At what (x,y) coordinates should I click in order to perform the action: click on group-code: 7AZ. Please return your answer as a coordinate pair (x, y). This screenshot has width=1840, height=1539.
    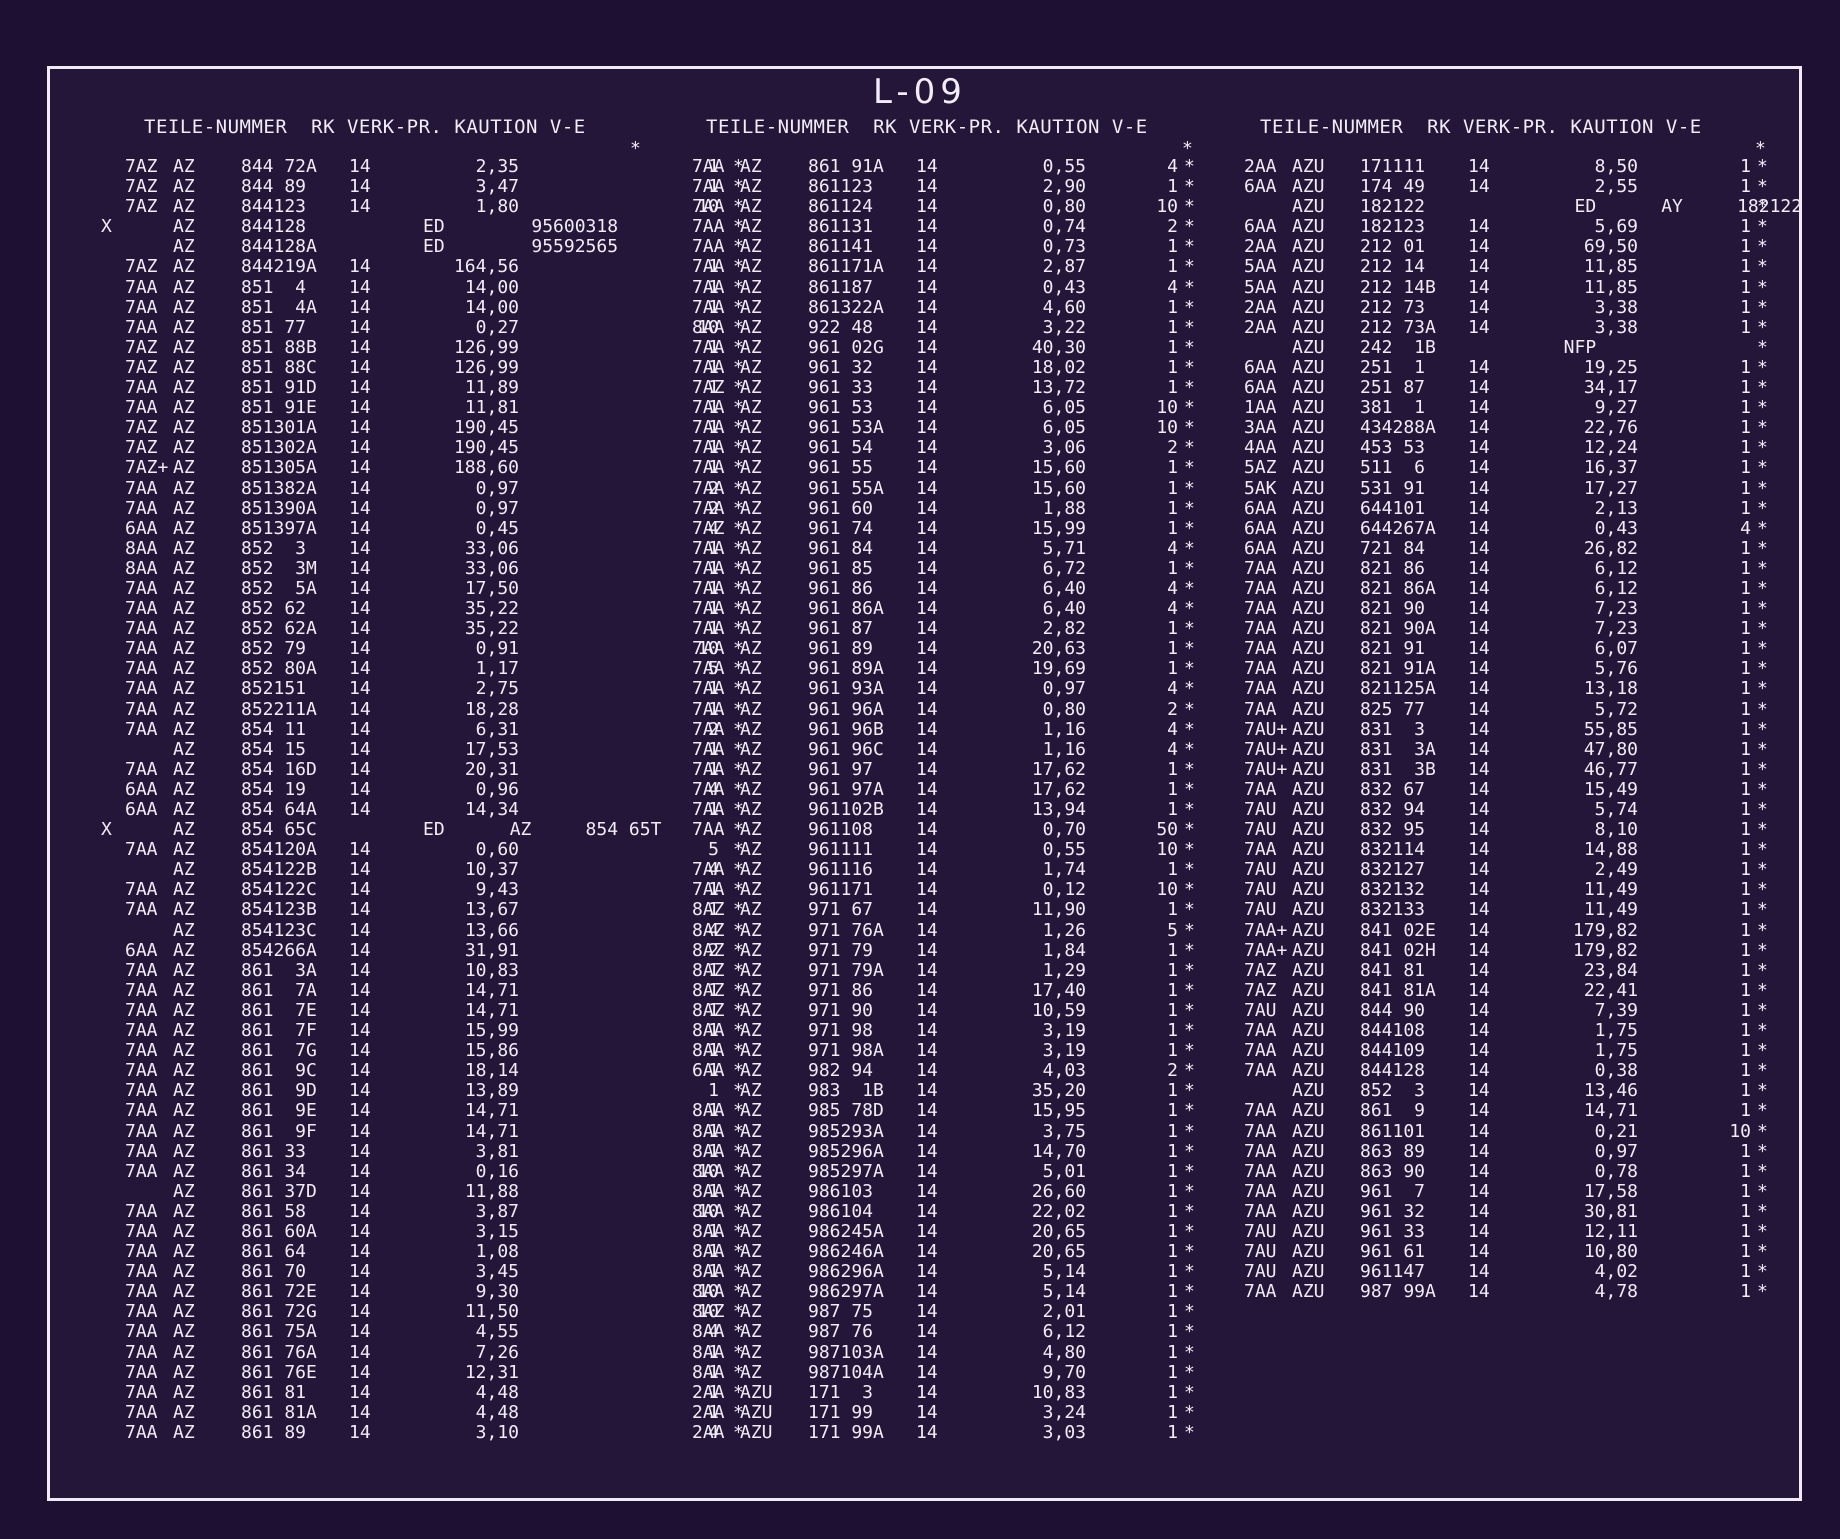
    Looking at the image, I should click on (141, 428).